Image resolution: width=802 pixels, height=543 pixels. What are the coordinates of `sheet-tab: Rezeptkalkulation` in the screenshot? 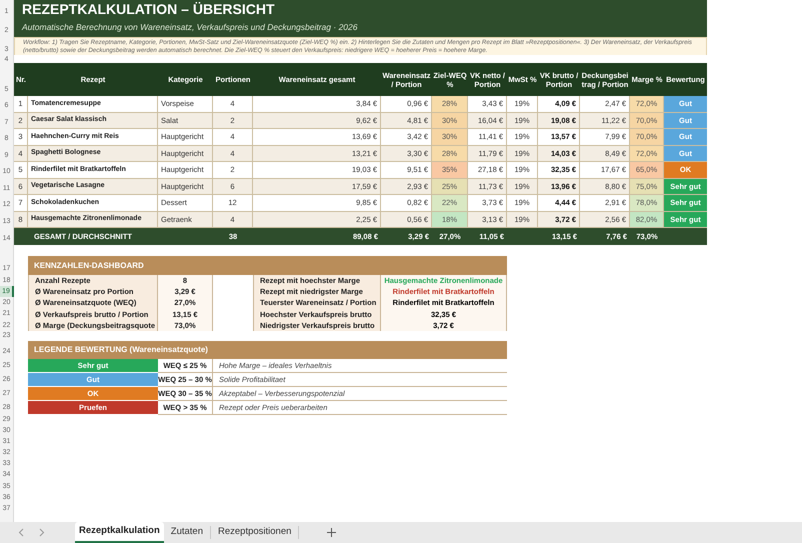 It's located at (119, 532).